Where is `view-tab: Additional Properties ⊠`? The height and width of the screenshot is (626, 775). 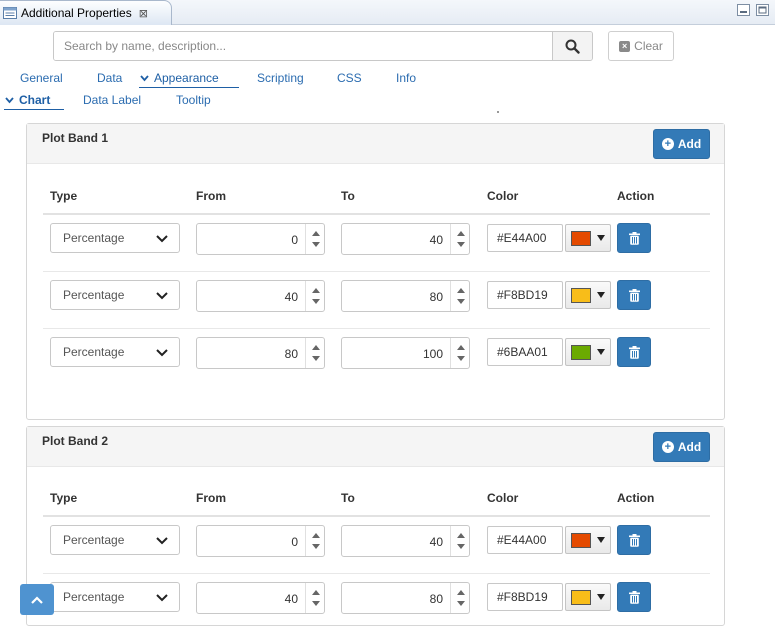
view-tab: Additional Properties ⊠ is located at coordinates (86, 12).